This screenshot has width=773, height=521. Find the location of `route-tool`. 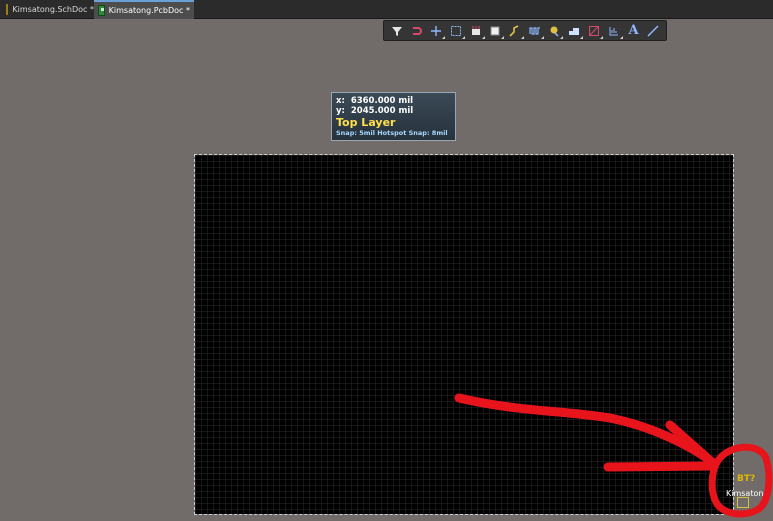

route-tool is located at coordinates (515, 31).